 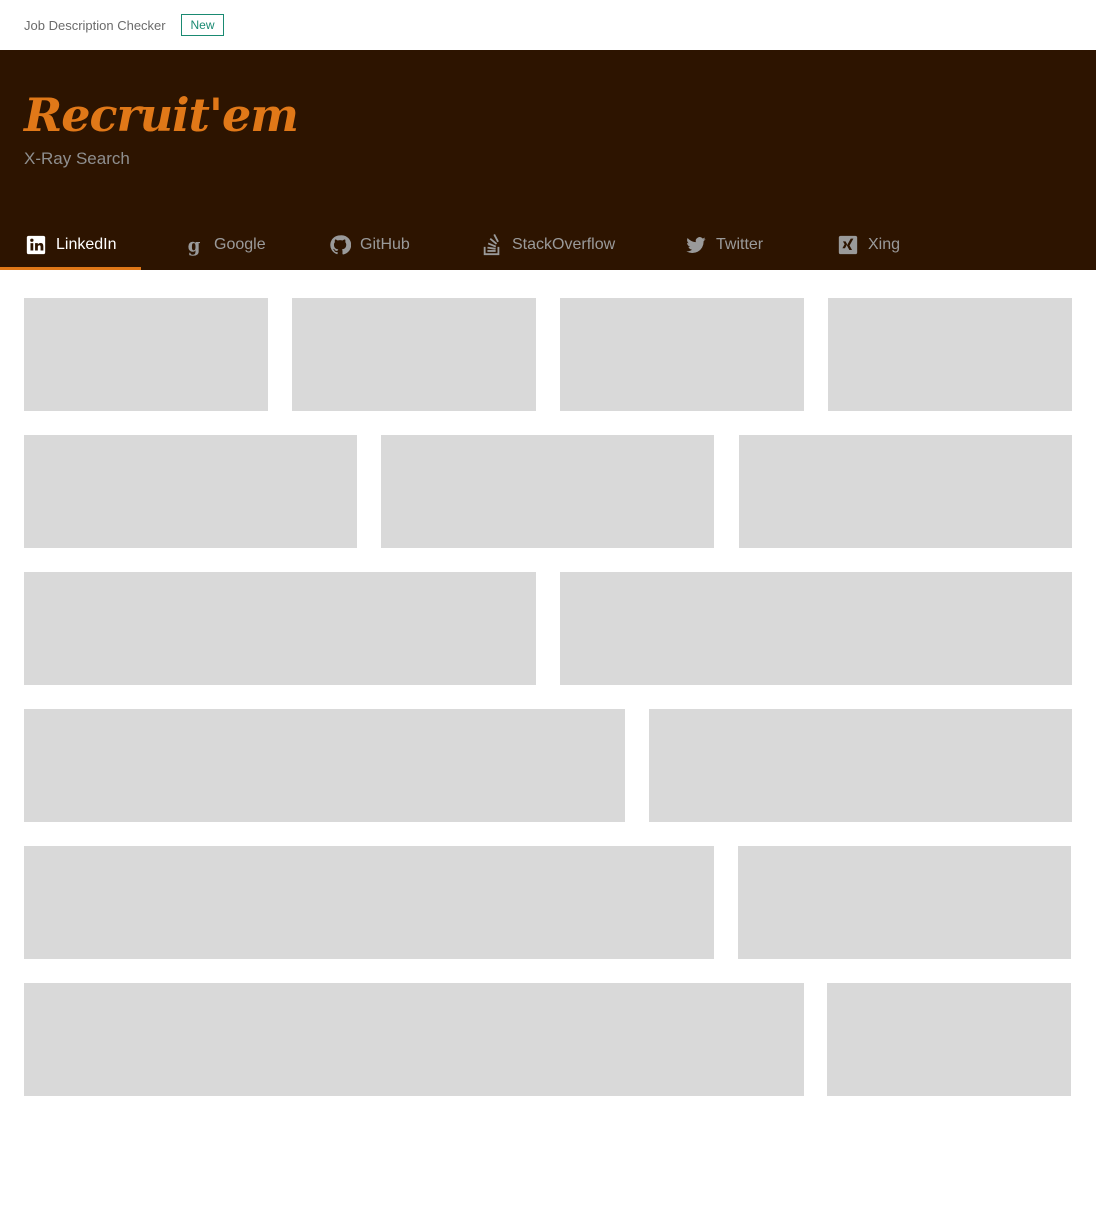 What do you see at coordinates (86, 244) in the screenshot?
I see `tab-label: LinkedIn` at bounding box center [86, 244].